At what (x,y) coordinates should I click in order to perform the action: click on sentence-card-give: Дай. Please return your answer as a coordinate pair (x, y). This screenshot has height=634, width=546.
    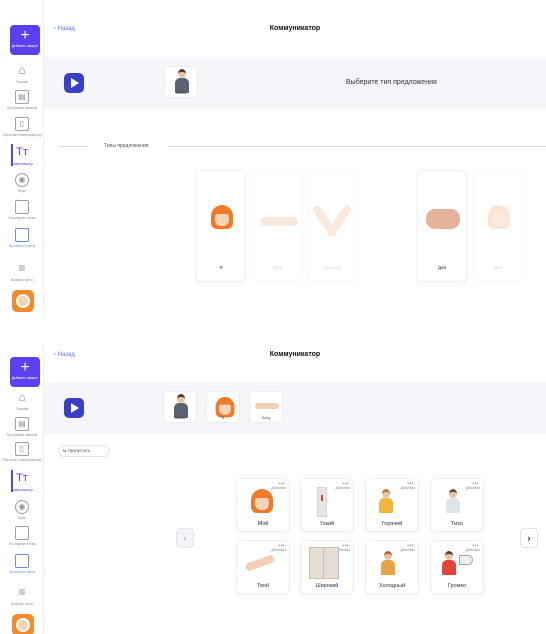
    Looking at the image, I should click on (442, 226).